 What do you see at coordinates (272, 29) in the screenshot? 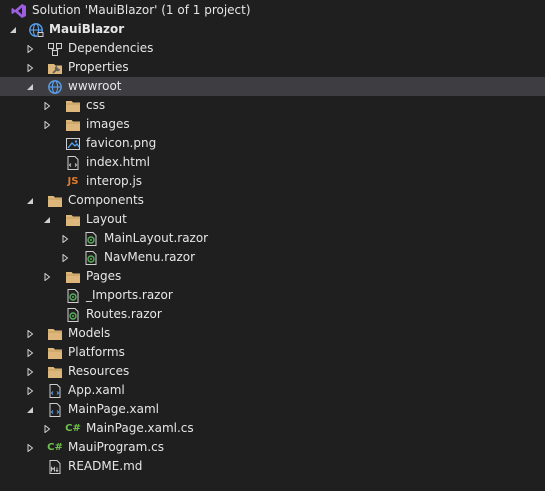
I see `project-node: MauiBlazor` at bounding box center [272, 29].